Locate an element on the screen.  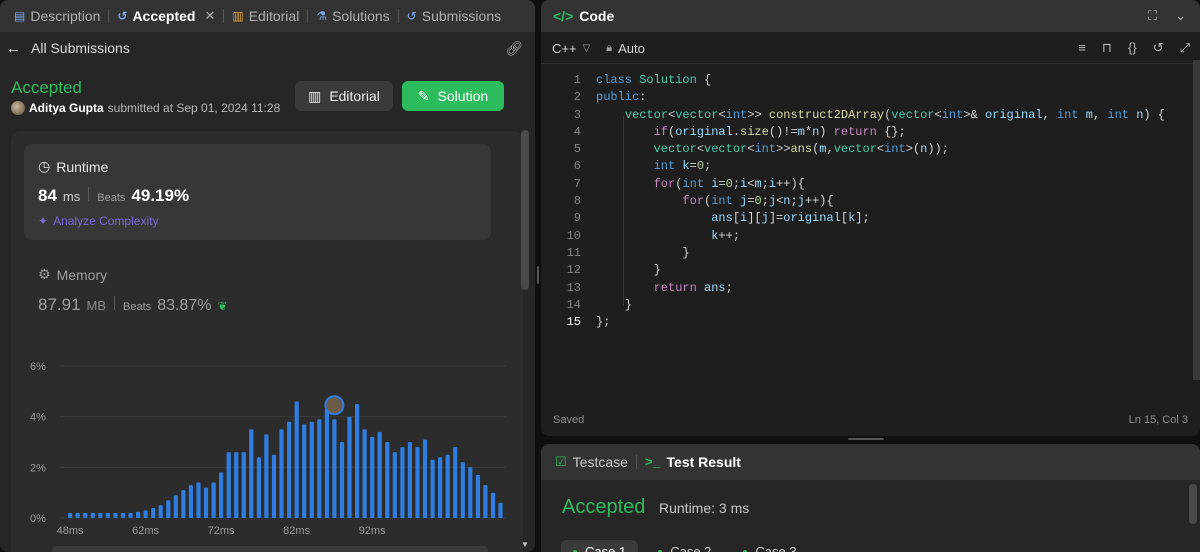
link-icon: 🔗︎ is located at coordinates (514, 48).